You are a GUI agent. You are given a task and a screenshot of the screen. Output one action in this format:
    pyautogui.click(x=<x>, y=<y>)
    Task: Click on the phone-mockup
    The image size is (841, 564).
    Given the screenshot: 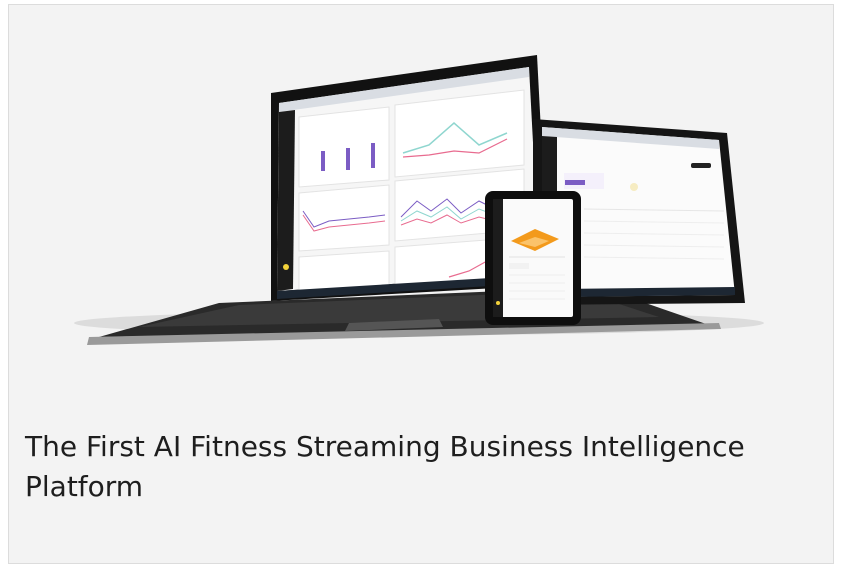 What is the action you would take?
    pyautogui.click(x=533, y=258)
    